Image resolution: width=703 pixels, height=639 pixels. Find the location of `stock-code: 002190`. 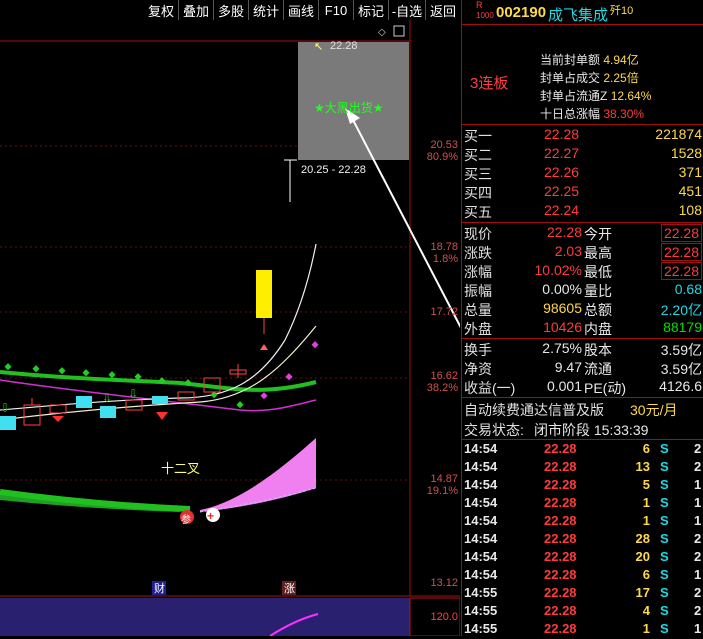

stock-code: 002190 is located at coordinates (521, 12).